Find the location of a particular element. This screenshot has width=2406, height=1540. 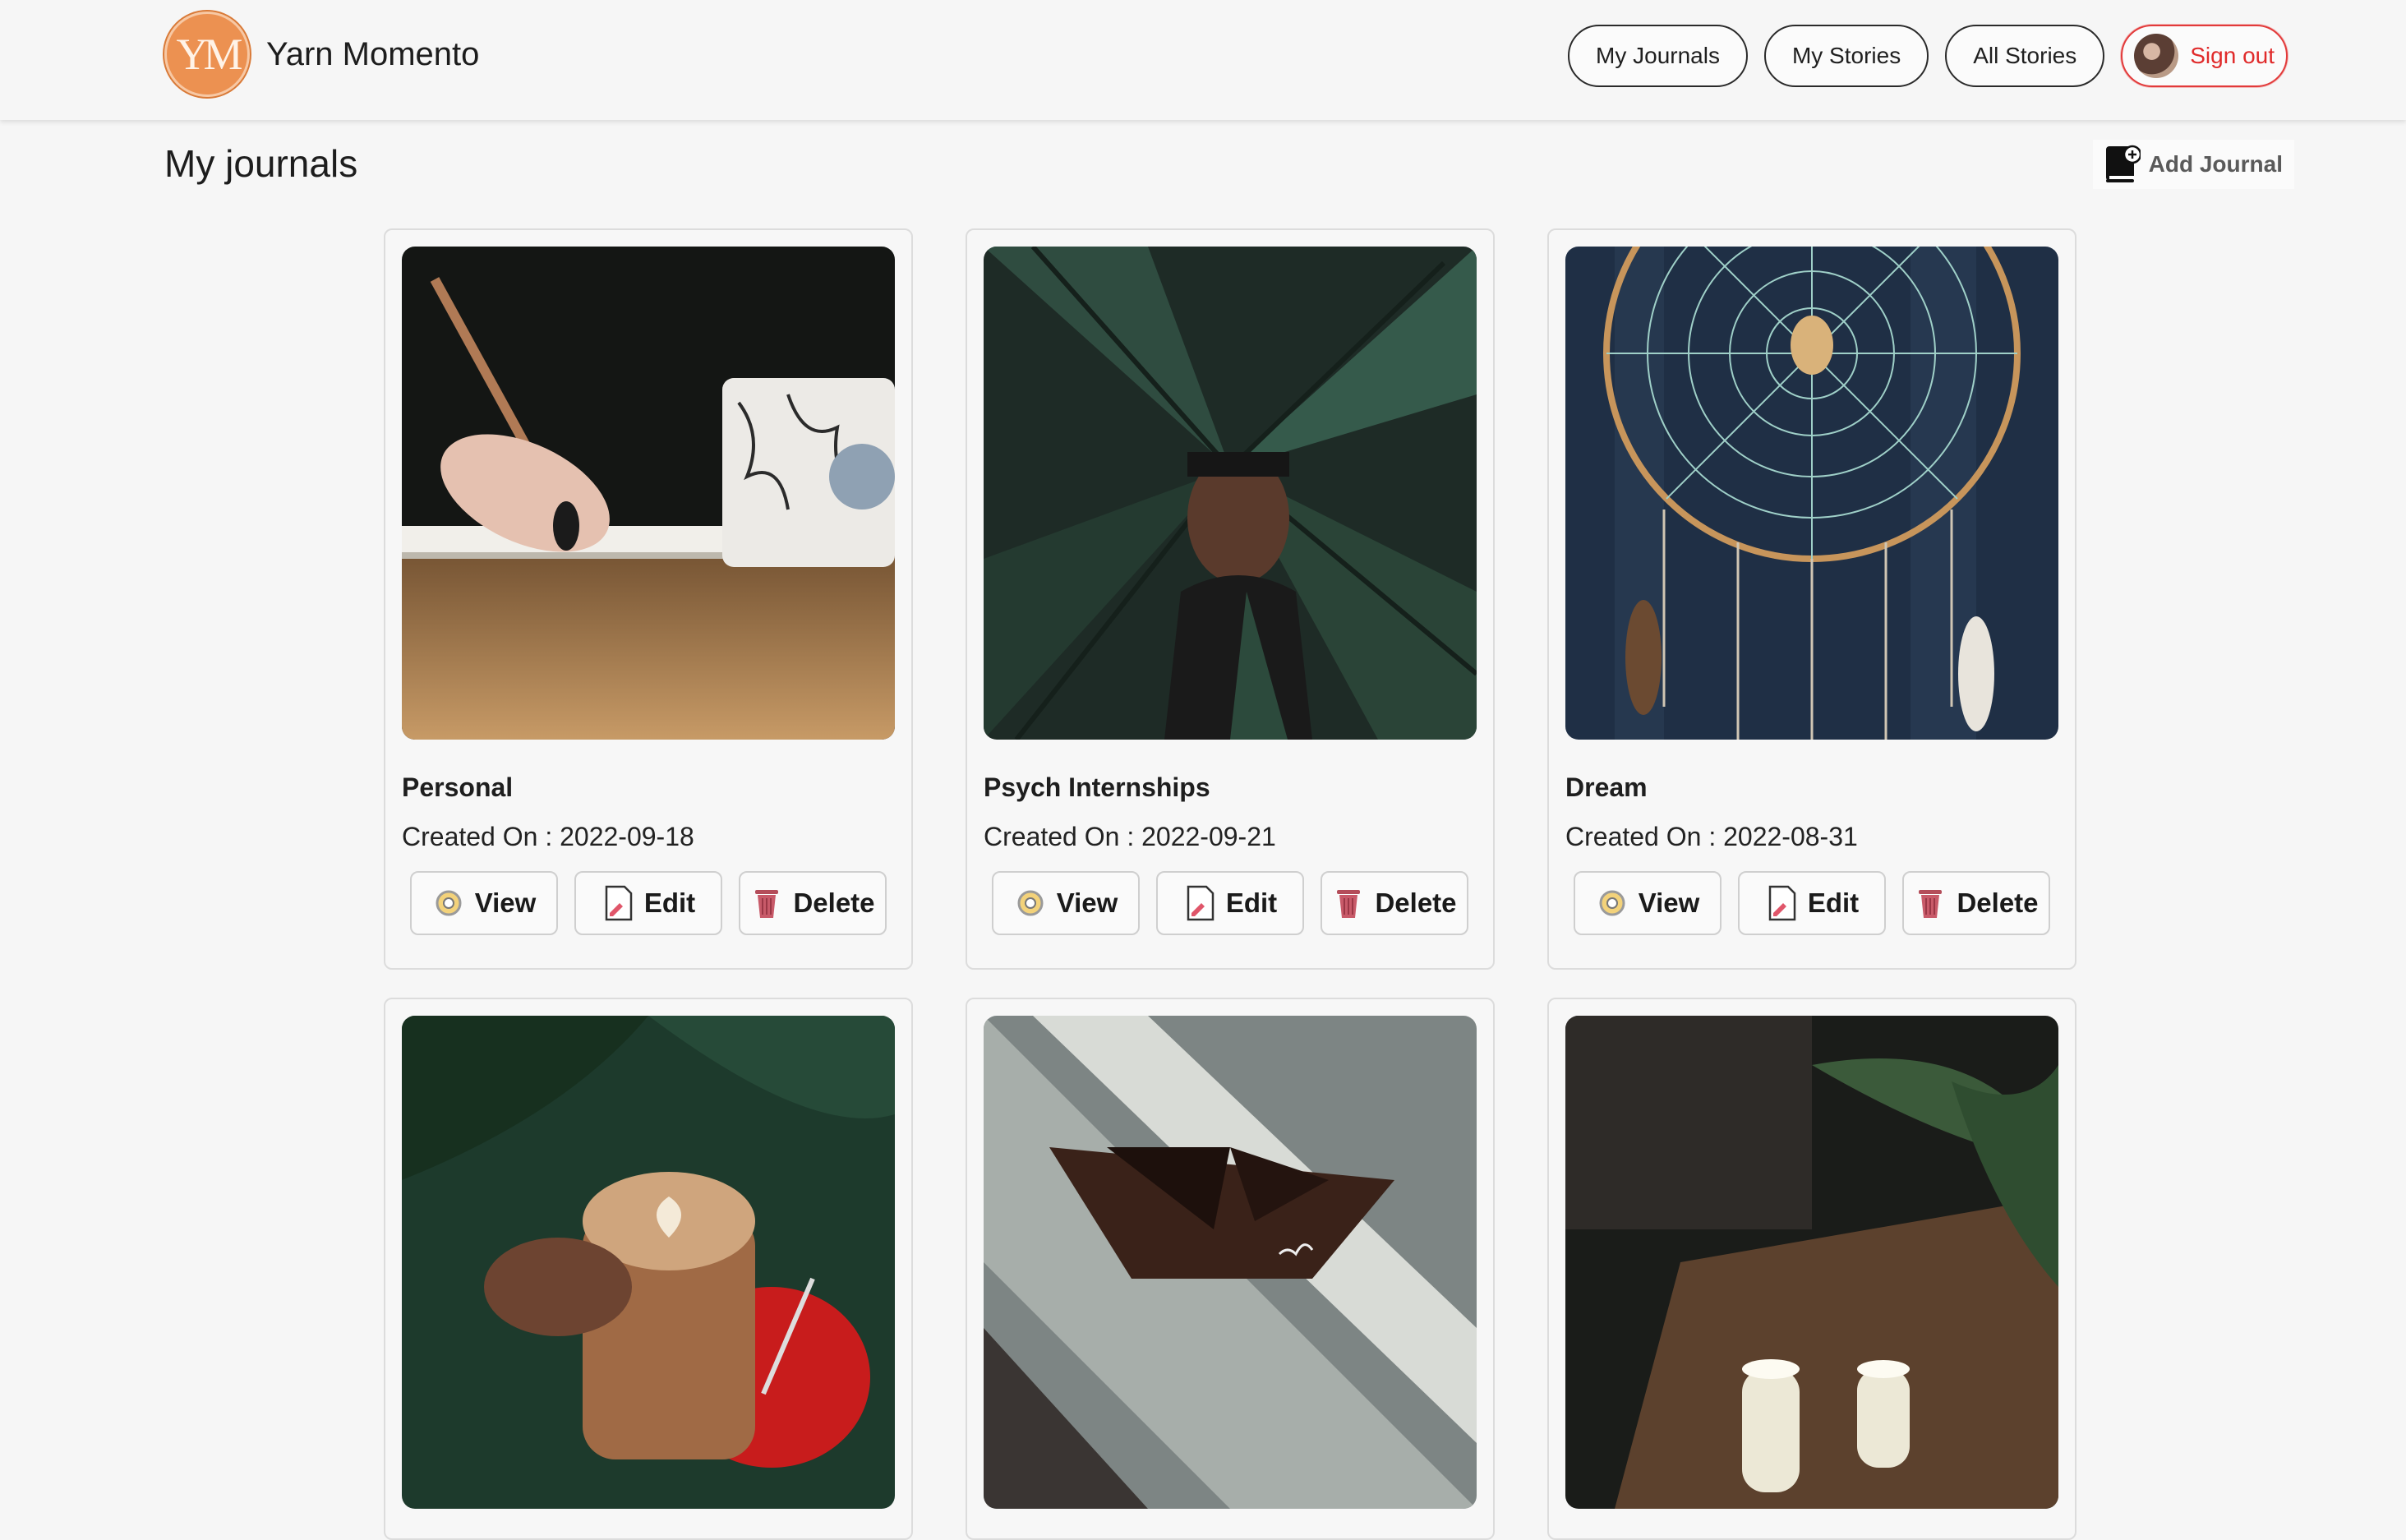

sign-out-button: Sign out is located at coordinates (2204, 56).